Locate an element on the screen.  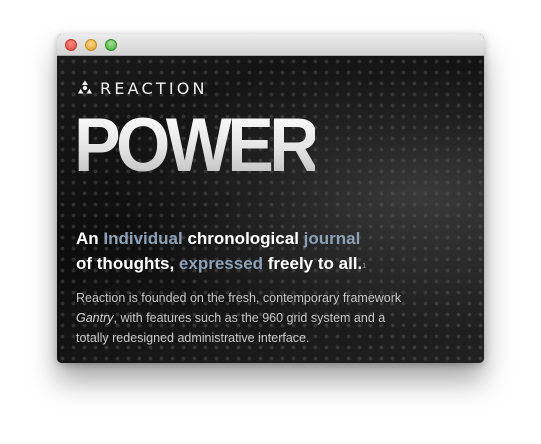
tagline-highlight-individual: Individual is located at coordinates (143, 238).